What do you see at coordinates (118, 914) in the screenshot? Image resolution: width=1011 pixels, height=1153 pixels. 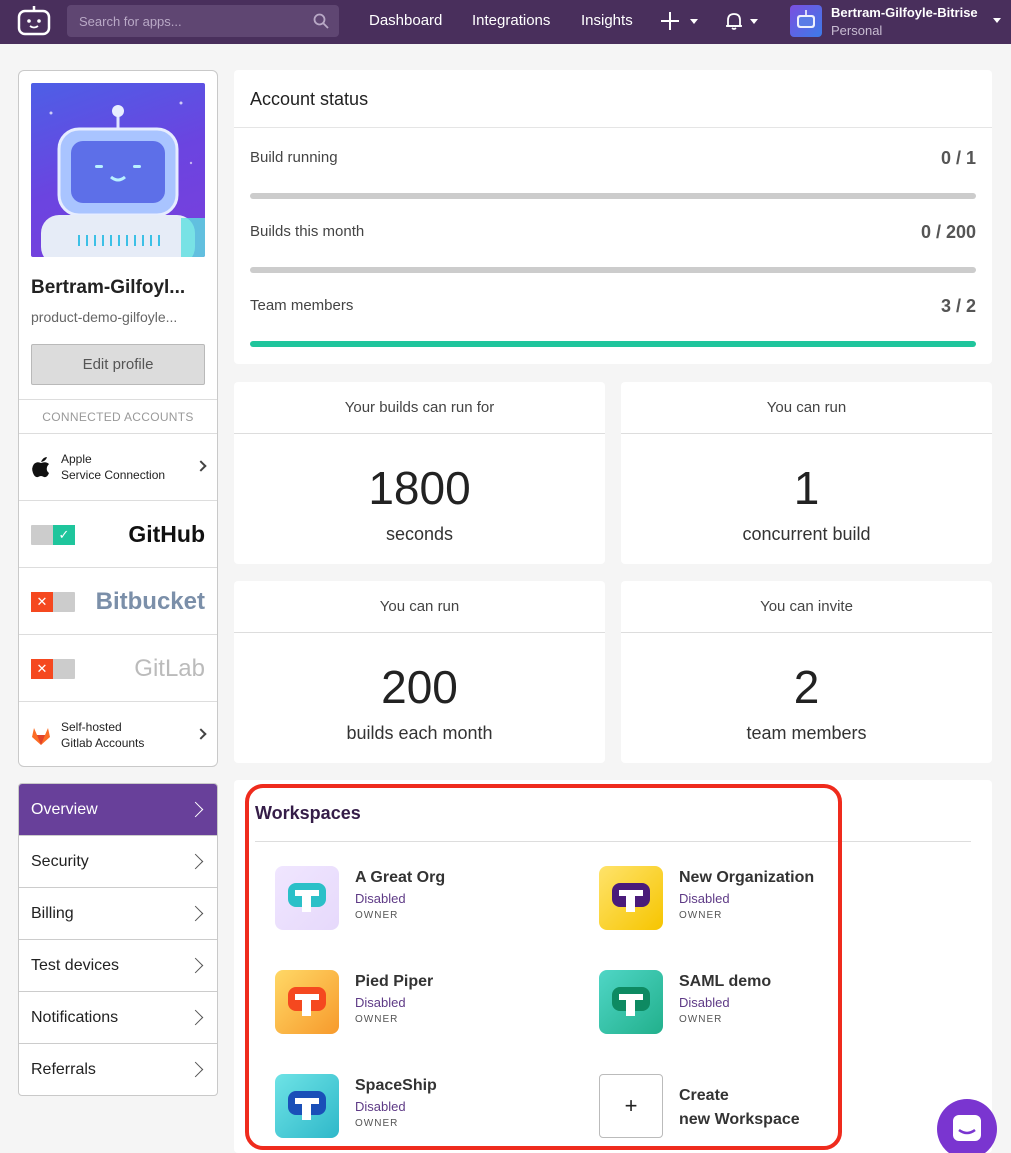 I see `menu-item-billing: Billing` at bounding box center [118, 914].